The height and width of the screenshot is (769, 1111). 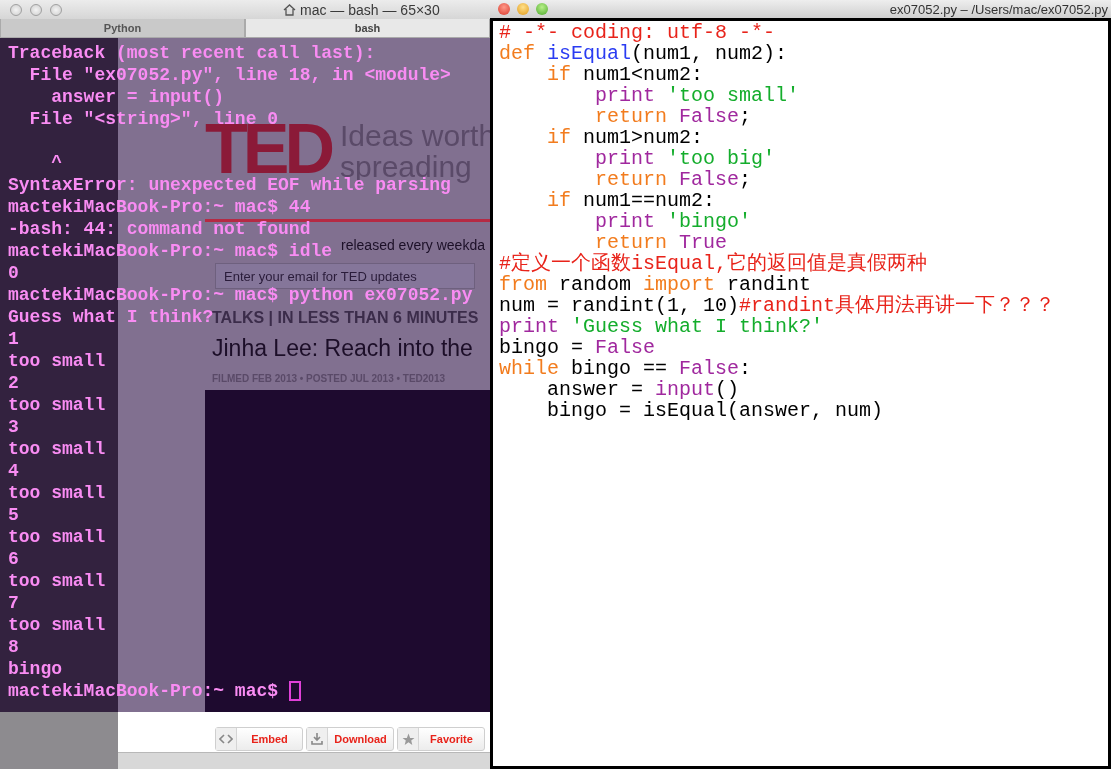 What do you see at coordinates (643, 389) in the screenshot?
I see `code-line: answer = input()` at bounding box center [643, 389].